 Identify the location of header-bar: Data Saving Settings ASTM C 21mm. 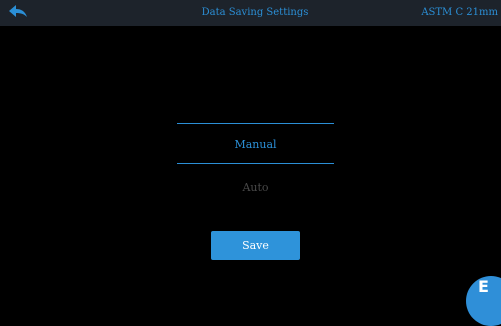
(250, 13).